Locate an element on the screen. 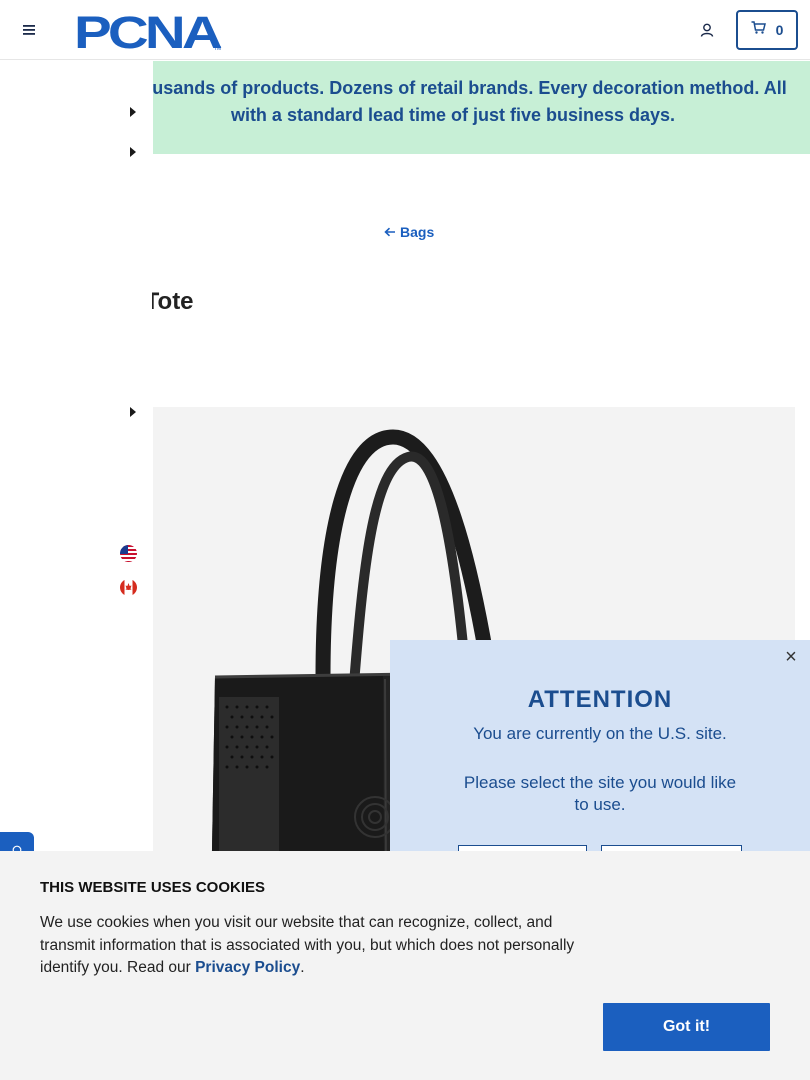 The width and height of the screenshot is (810, 1080). cookie-title: THIS WEBSITE USES COOKIES is located at coordinates (153, 887).